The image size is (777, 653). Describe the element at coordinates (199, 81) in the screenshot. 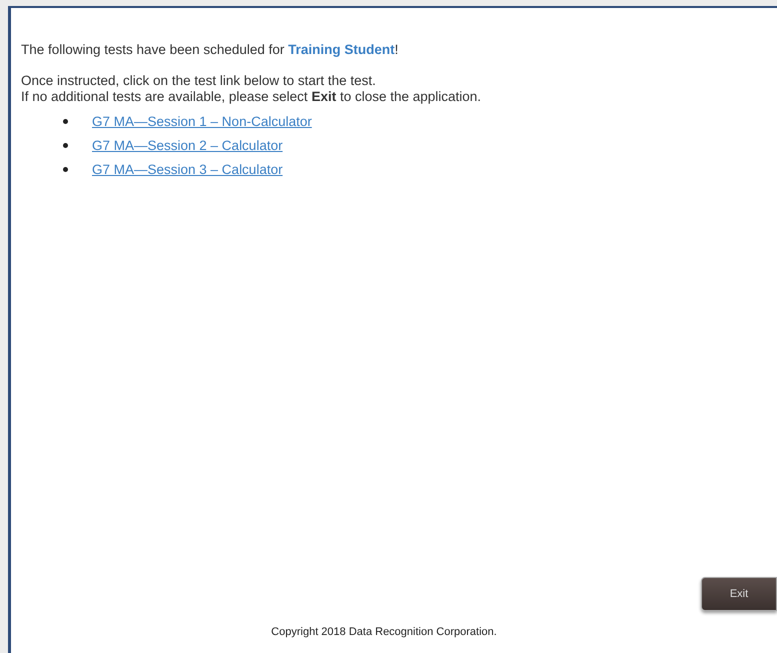

I see `instruction-text: Once instructed, click on the test link below to start the test.` at that location.